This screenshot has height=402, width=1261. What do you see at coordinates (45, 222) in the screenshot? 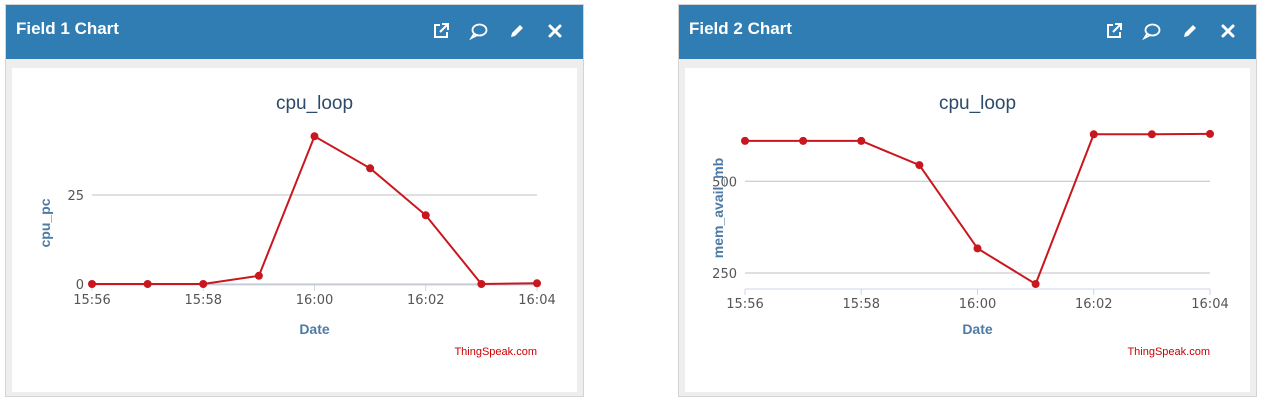
I see `y-axis-label: cpu_pc` at bounding box center [45, 222].